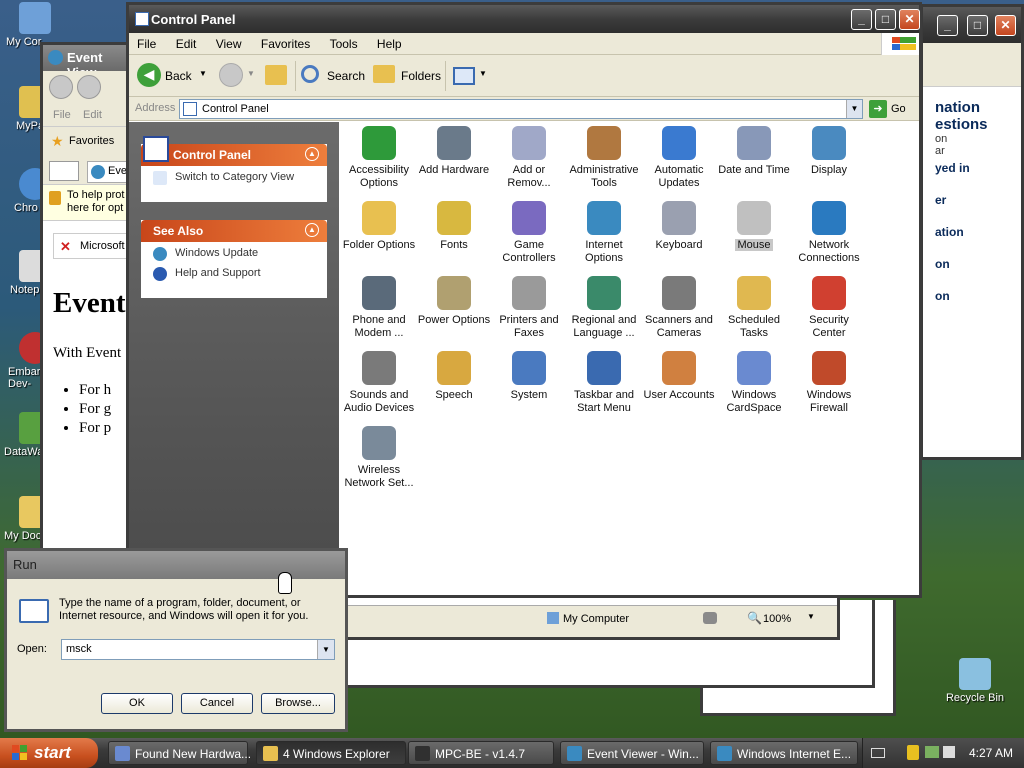  I want to click on cp-item-user-accounts: User Accounts, so click(679, 376).